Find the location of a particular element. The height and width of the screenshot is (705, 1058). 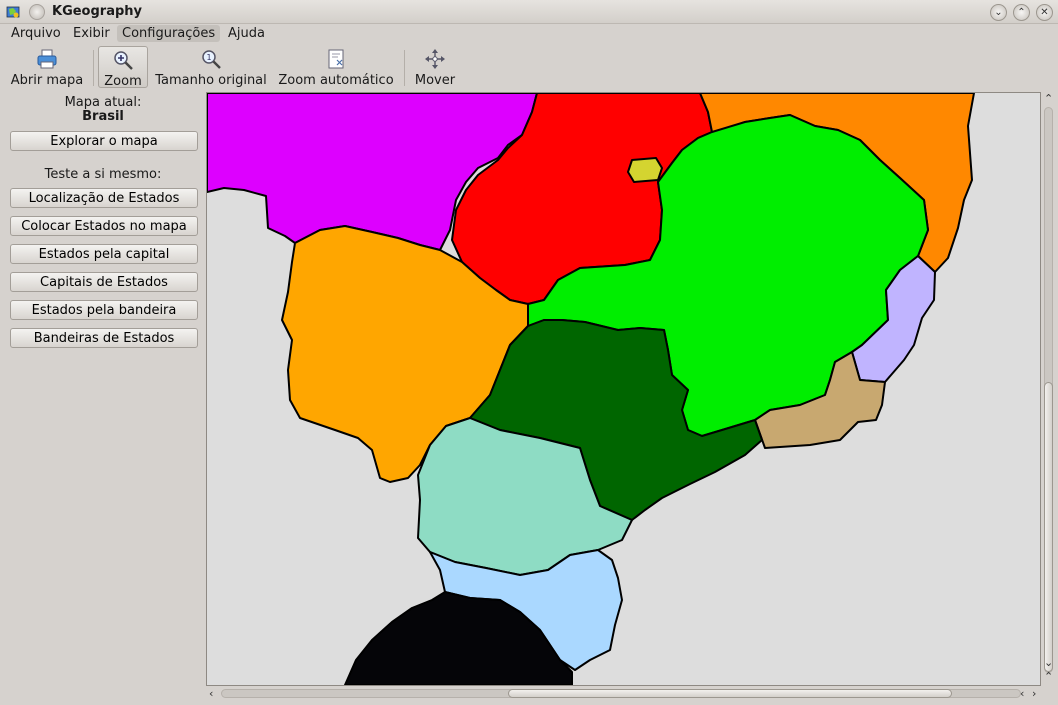

original-size-button: 1 Tamanho original is located at coordinates (211, 67).